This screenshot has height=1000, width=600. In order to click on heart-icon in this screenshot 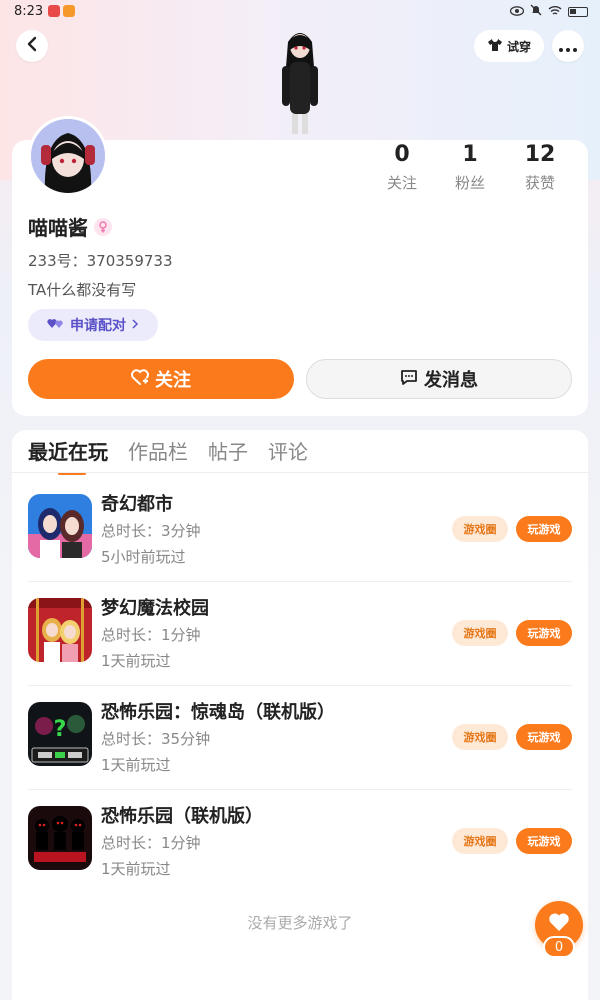, I will do `click(559, 925)`.